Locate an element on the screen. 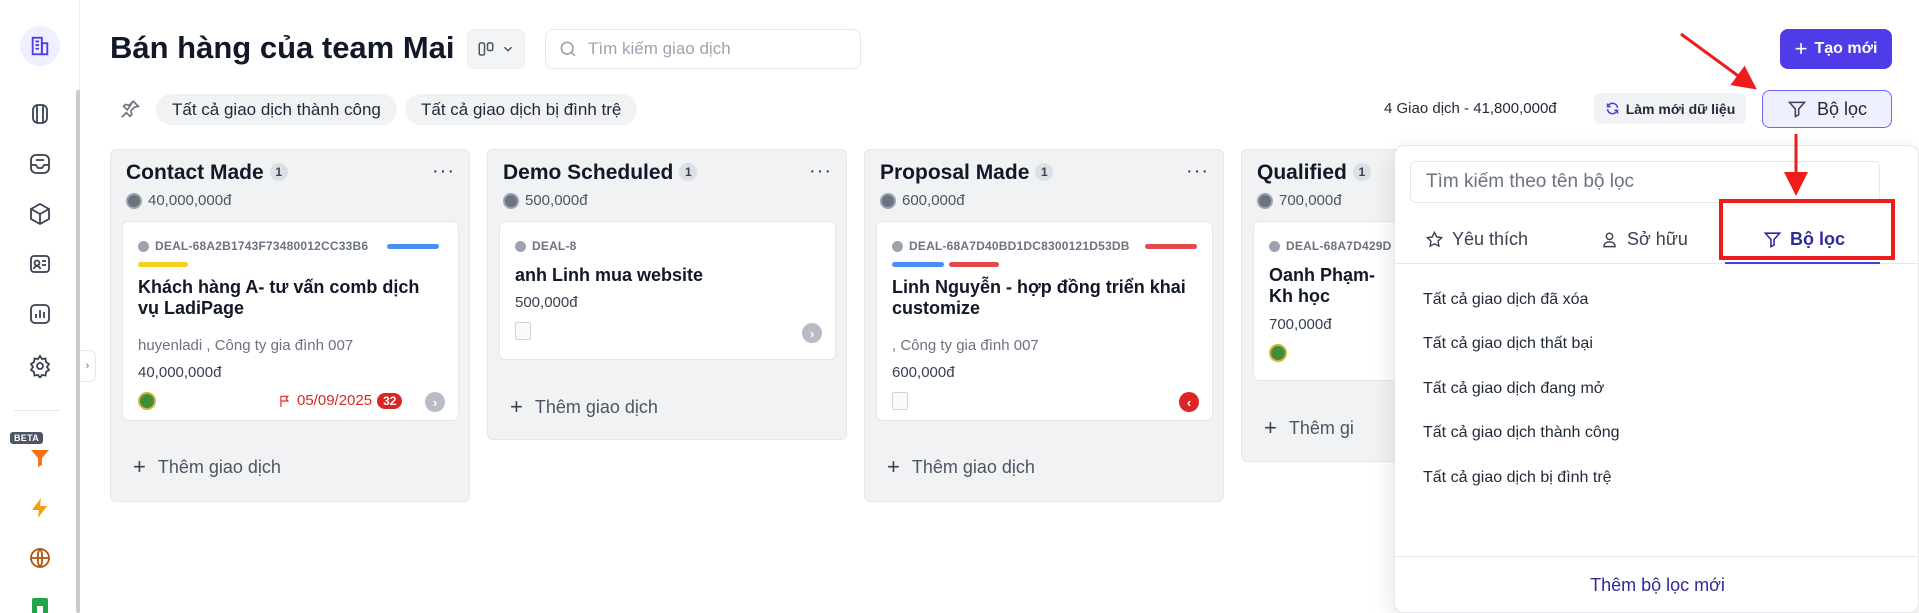 The width and height of the screenshot is (1919, 613). tab-owned: Sở hữu is located at coordinates (1644, 239).